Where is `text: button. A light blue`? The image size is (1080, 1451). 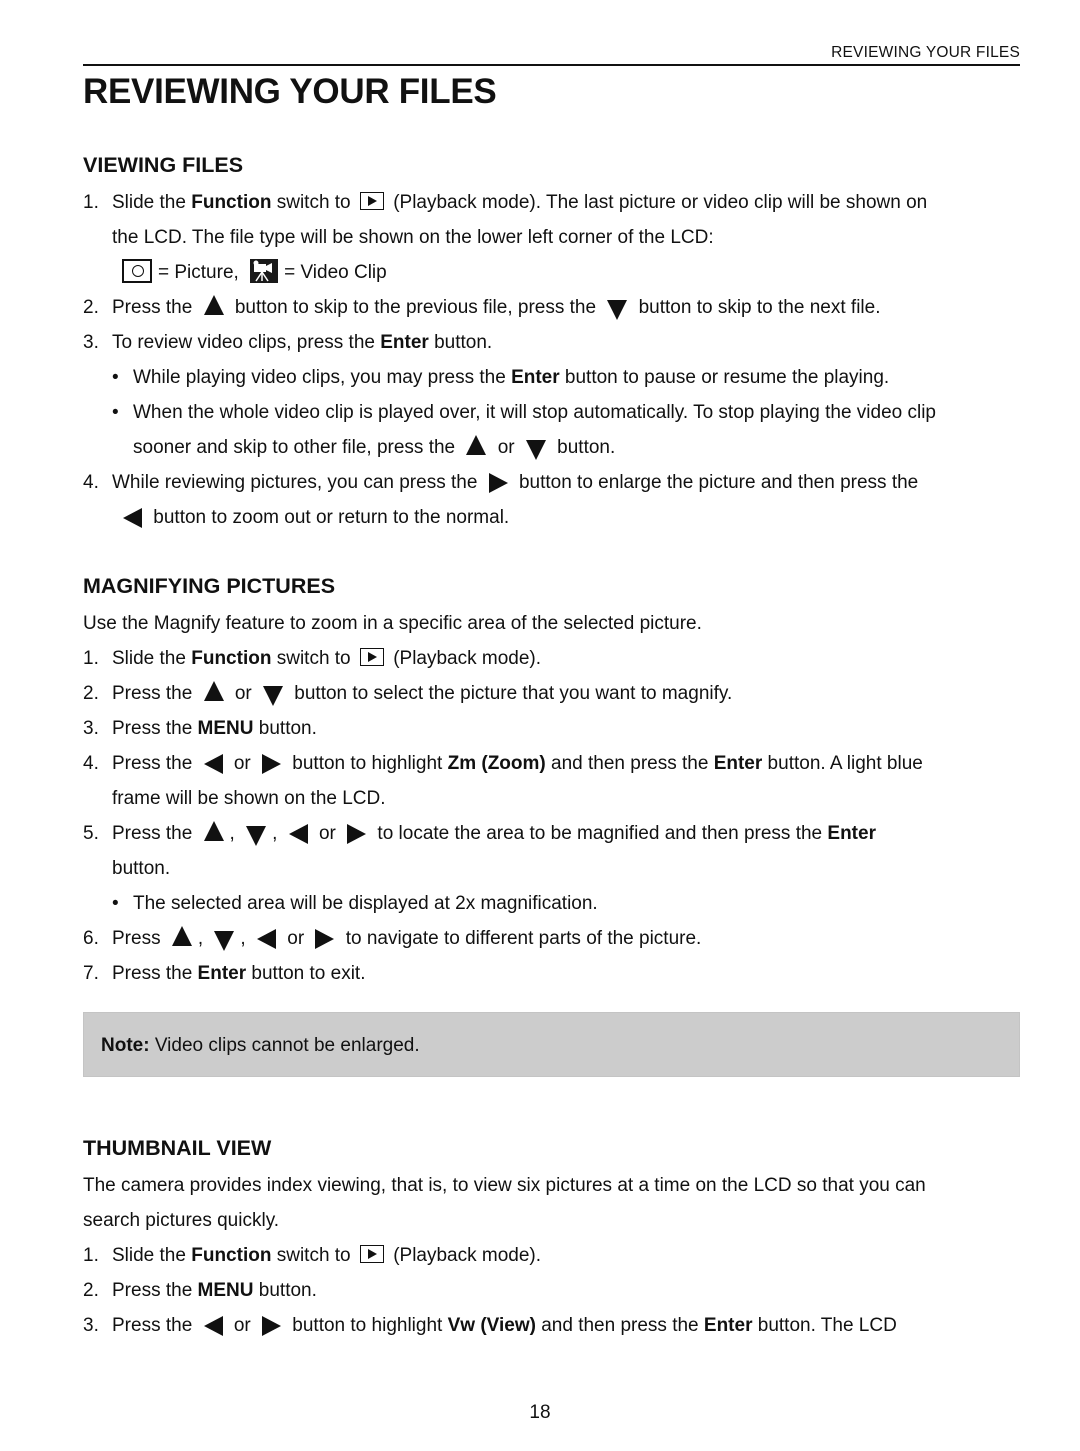
text: button. A light blue is located at coordinates (842, 763).